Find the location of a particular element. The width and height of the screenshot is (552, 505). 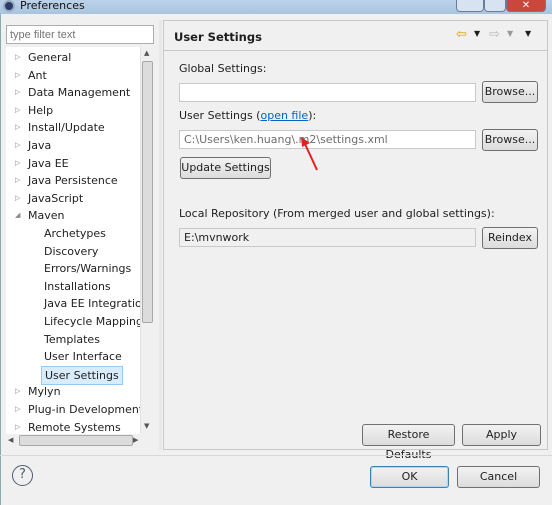

forward-arrow-icon: ⇨ is located at coordinates (494, 34).